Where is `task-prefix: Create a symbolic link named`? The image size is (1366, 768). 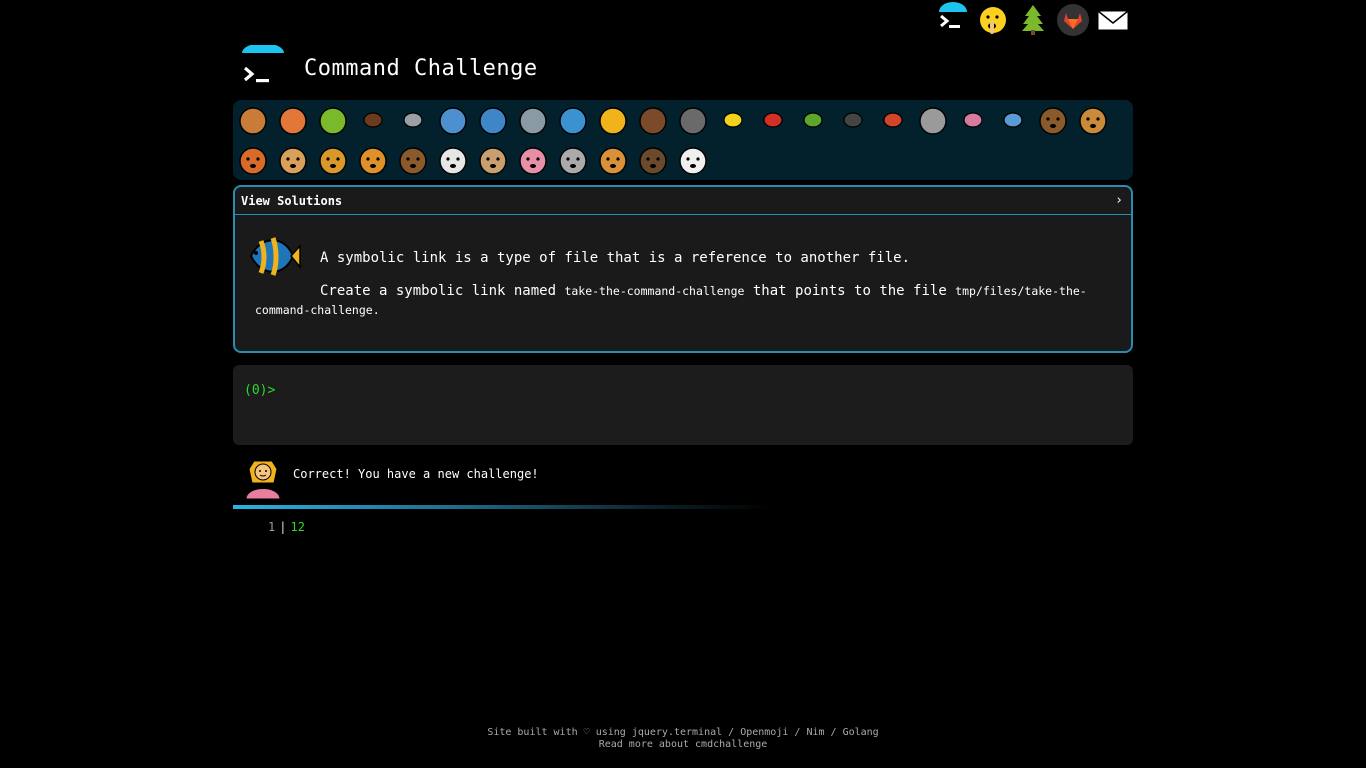
task-prefix: Create a symbolic link named is located at coordinates (442, 291).